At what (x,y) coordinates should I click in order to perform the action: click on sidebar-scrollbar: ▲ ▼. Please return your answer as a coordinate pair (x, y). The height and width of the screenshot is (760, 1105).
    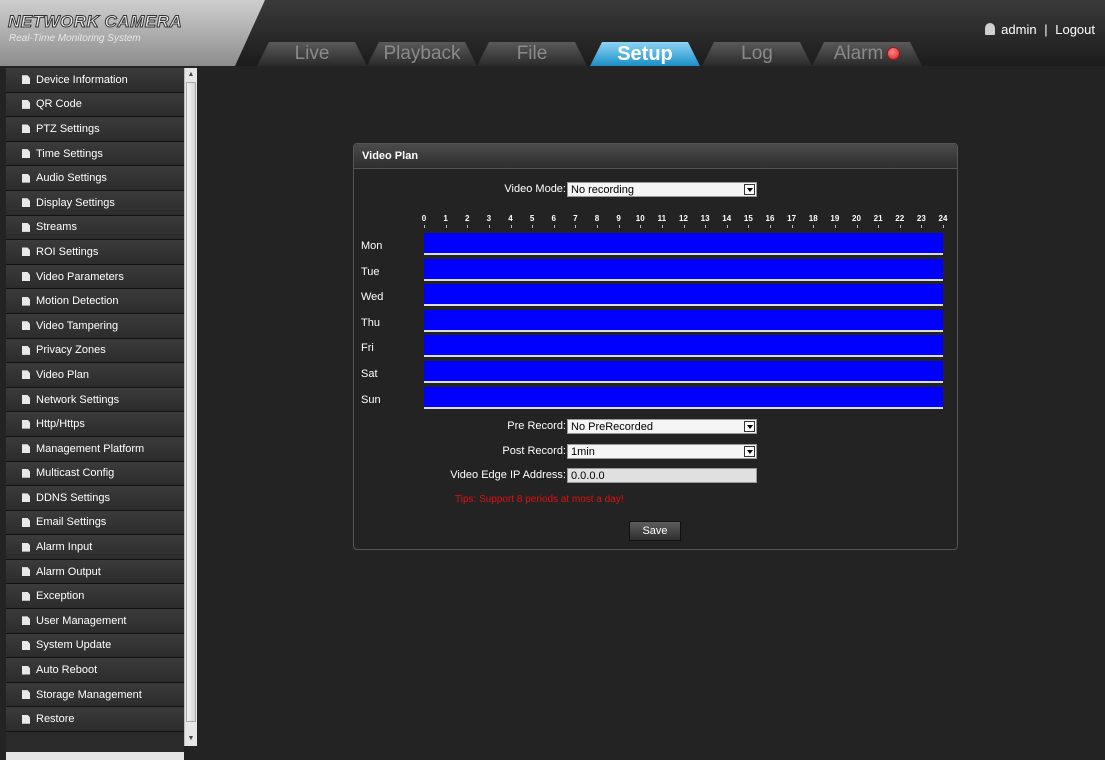
    Looking at the image, I should click on (190, 407).